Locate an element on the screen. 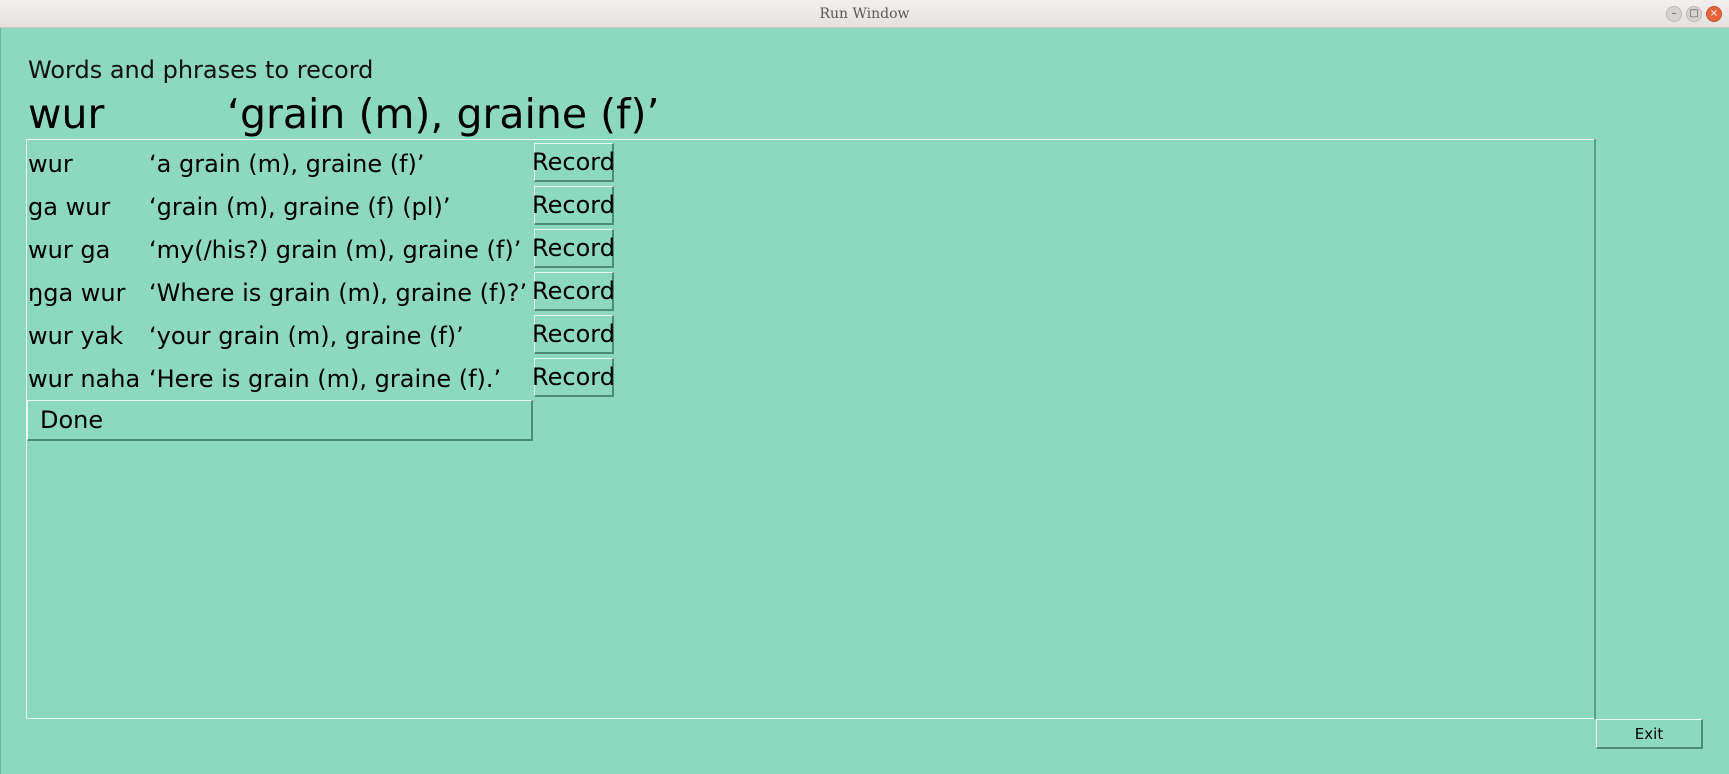 The image size is (1729, 774). close-icon: × is located at coordinates (1714, 14).